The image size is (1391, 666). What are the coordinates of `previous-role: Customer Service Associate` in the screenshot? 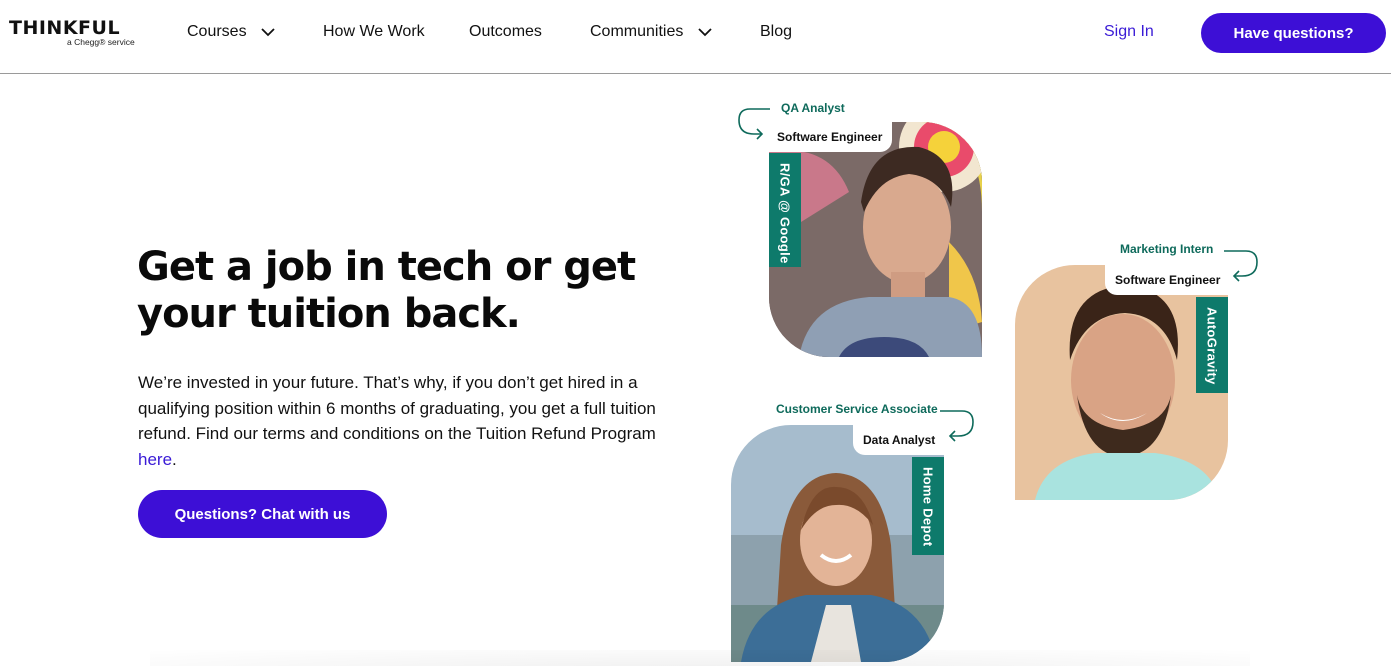 It's located at (857, 409).